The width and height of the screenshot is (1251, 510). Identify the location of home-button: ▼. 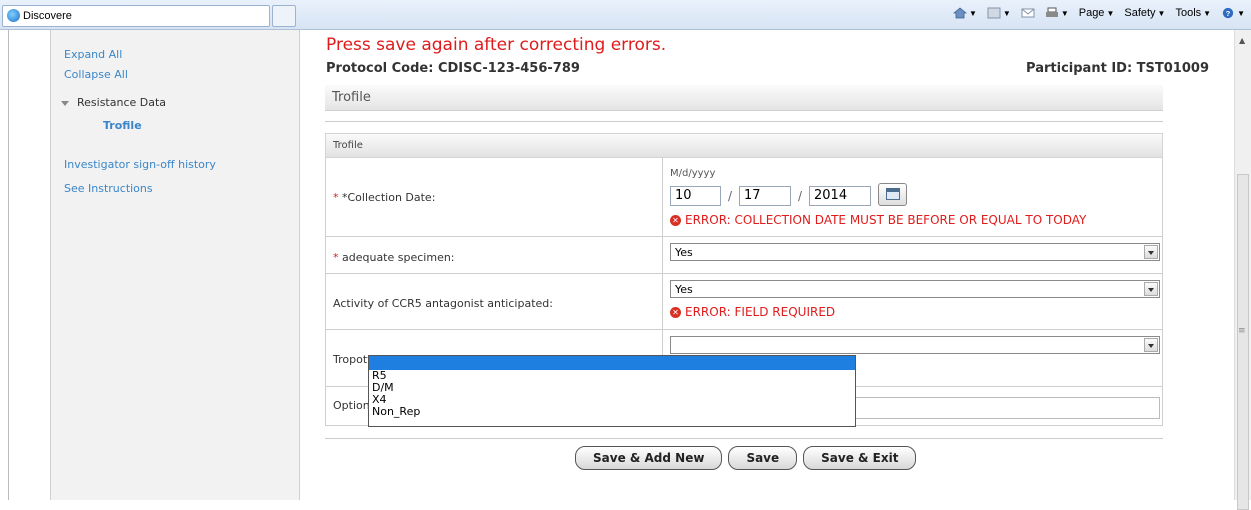
(964, 13).